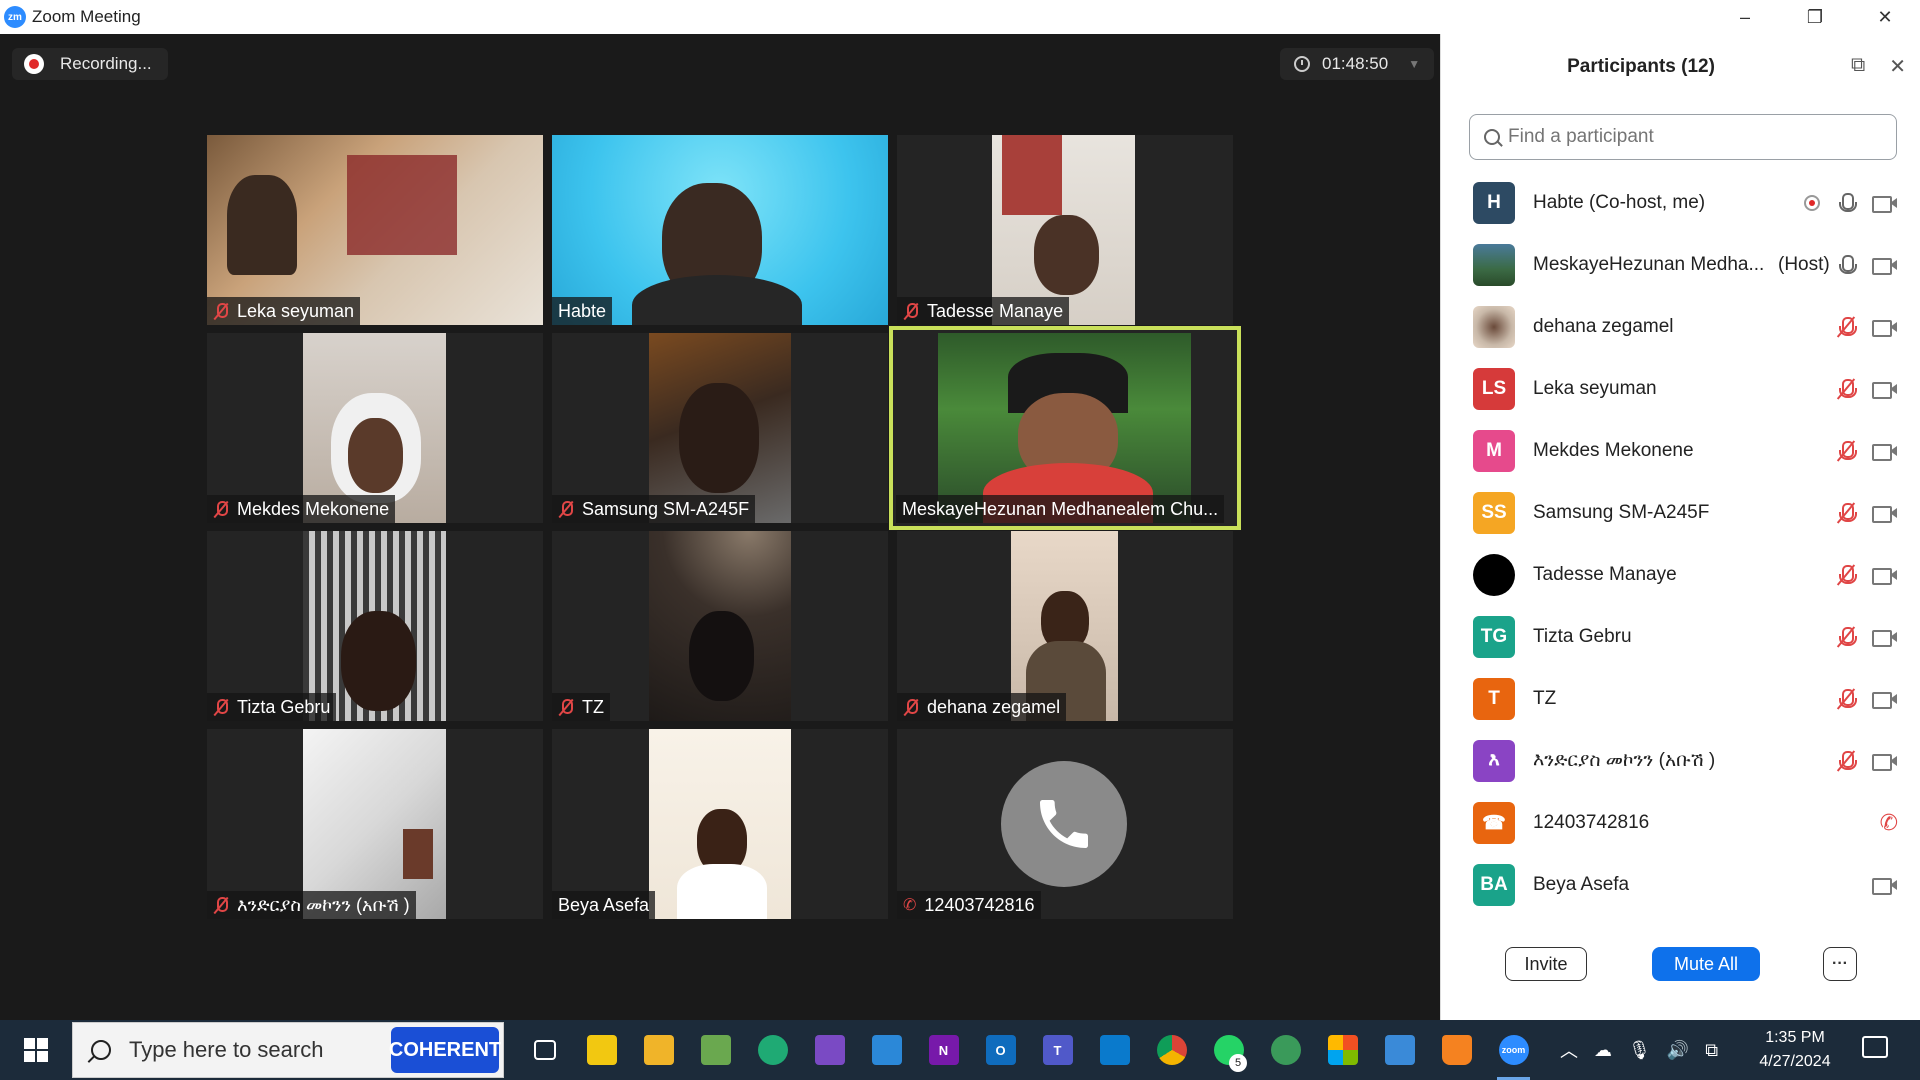 The image size is (1920, 1080). Describe the element at coordinates (1745, 17) in the screenshot. I see `minimize-button: –` at that location.